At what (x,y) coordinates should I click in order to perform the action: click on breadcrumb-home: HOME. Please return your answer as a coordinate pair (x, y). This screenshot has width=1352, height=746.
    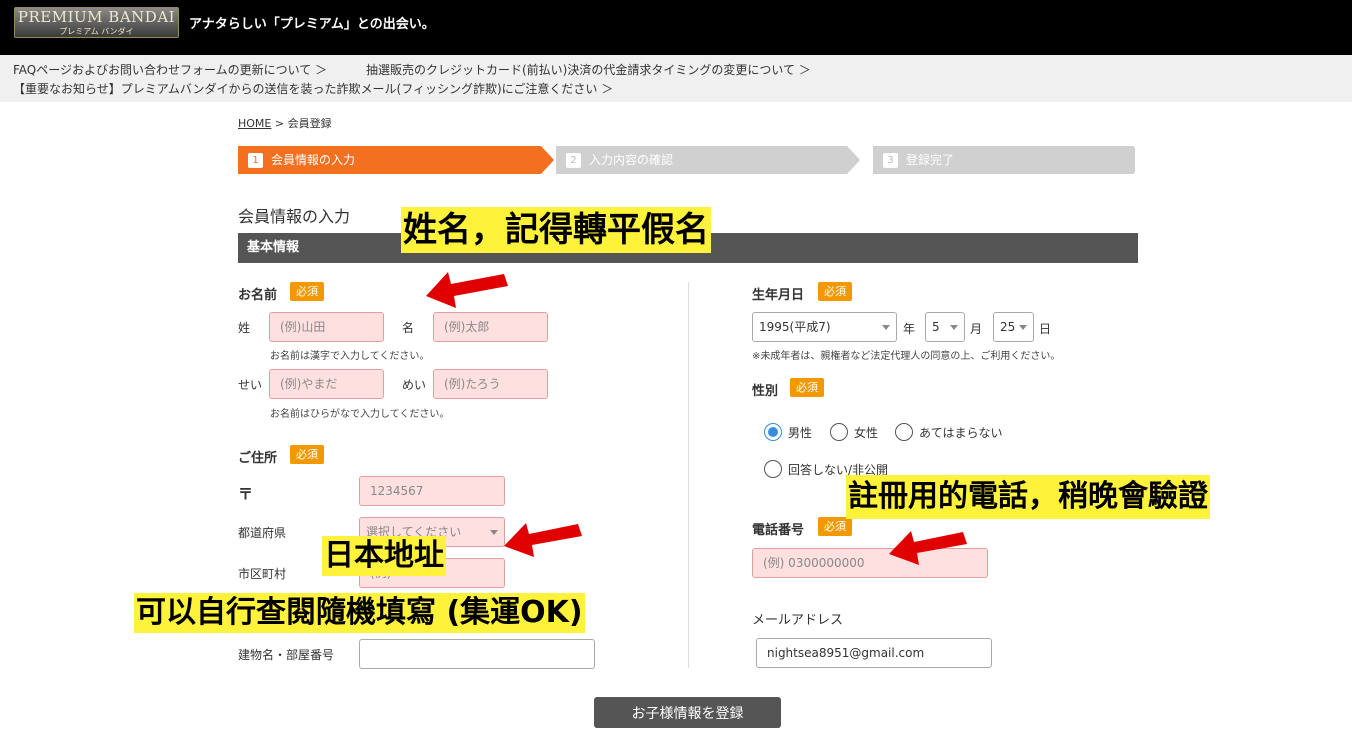
    Looking at the image, I should click on (254, 123).